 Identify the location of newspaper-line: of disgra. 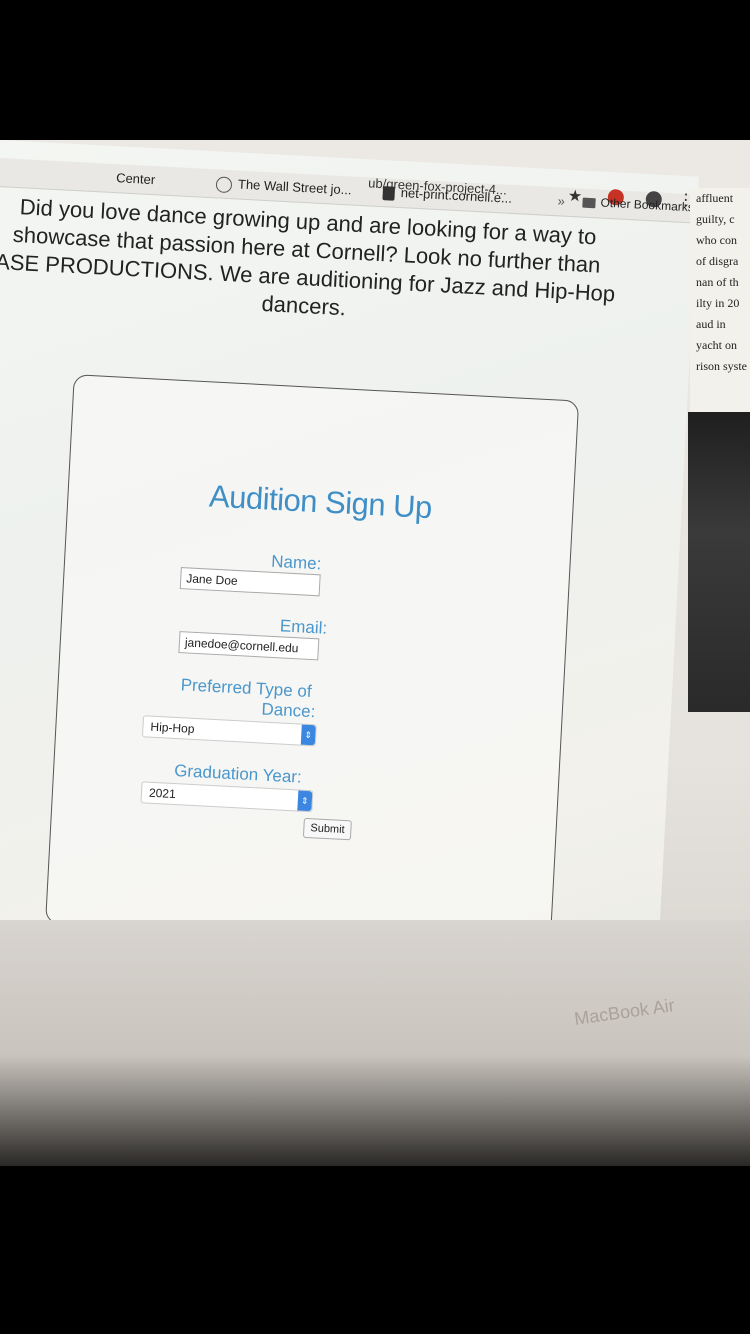
(717, 261).